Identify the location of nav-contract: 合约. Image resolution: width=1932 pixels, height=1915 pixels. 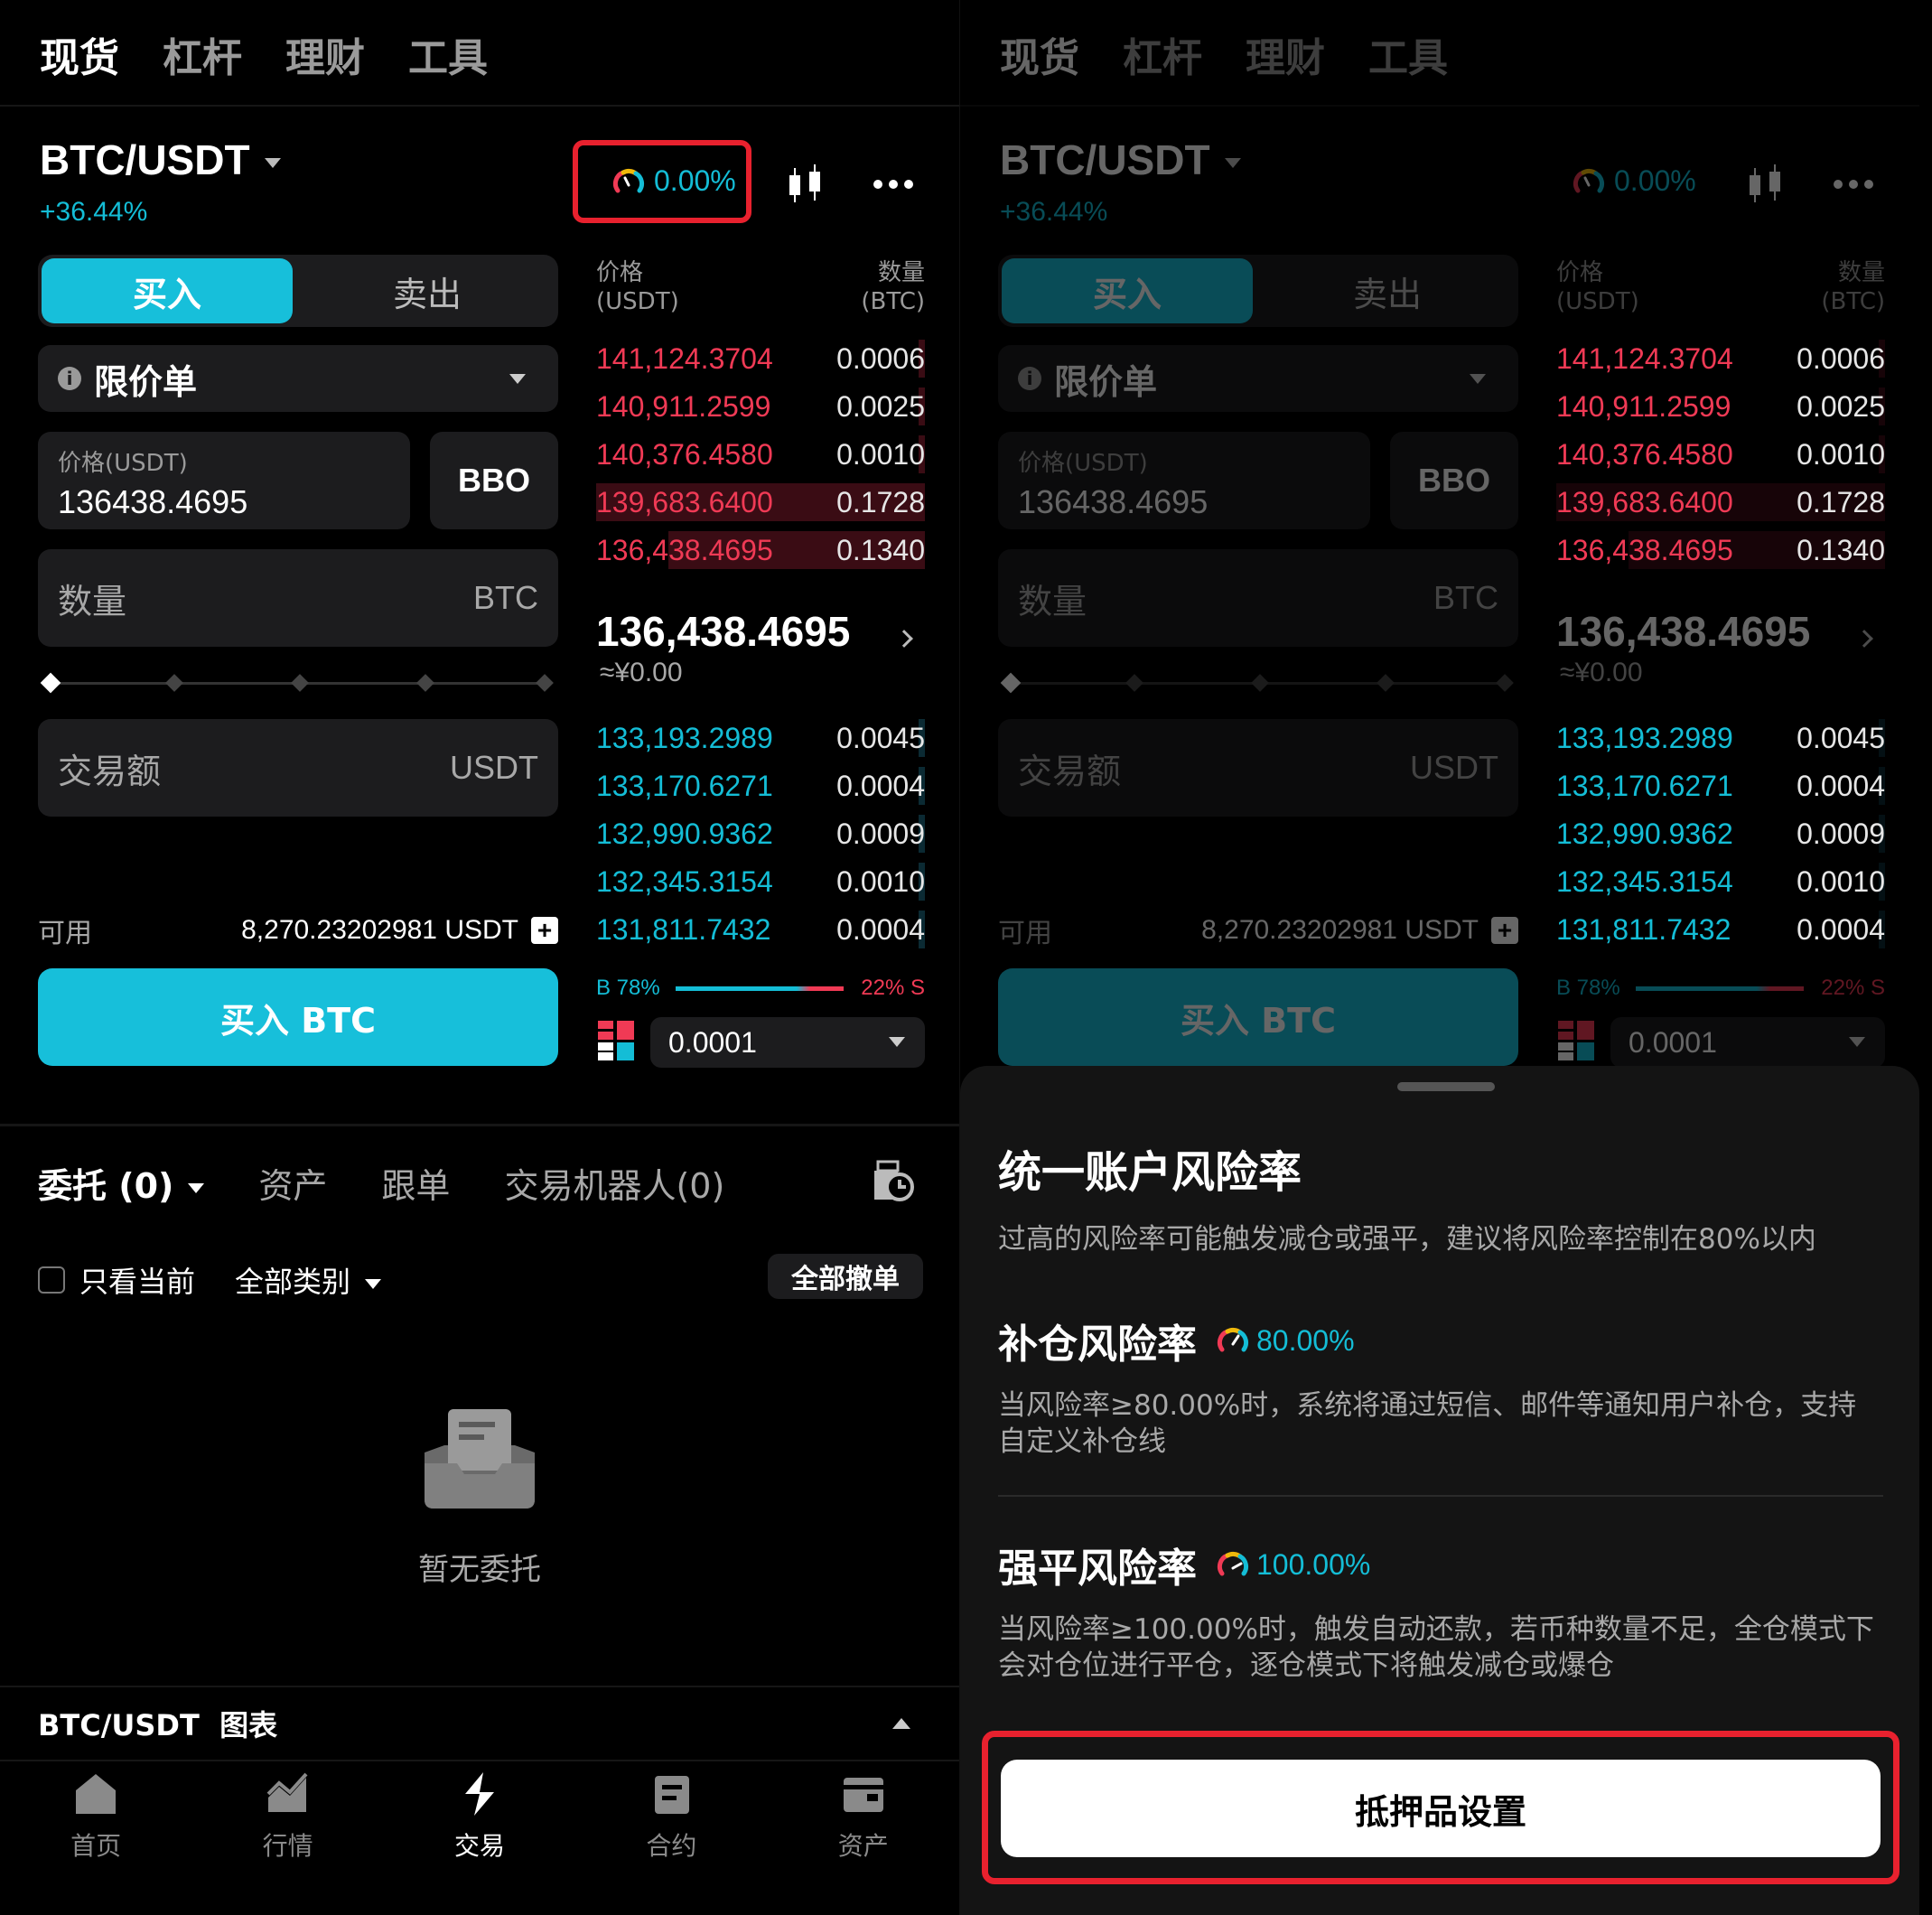
(671, 1829).